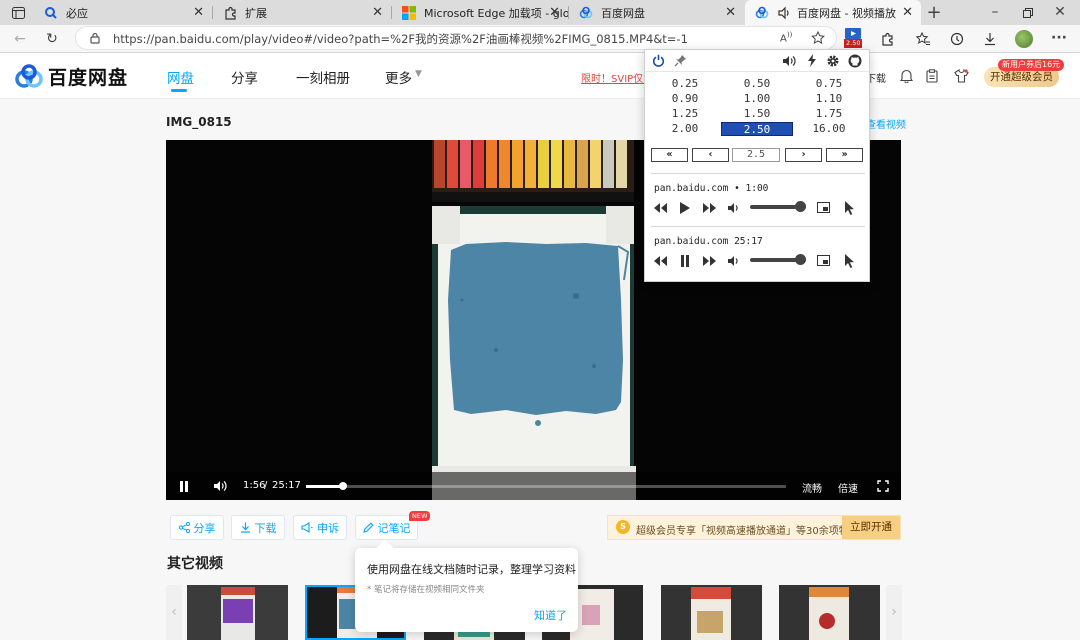 The width and height of the screenshot is (1080, 640). I want to click on speed-option: 1.75, so click(829, 114).